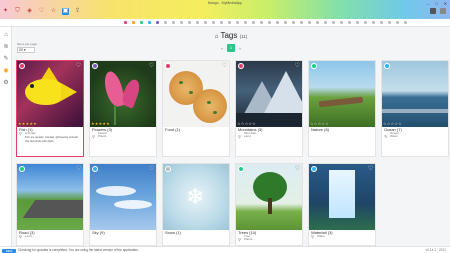  What do you see at coordinates (123, 108) in the screenshot?
I see `tag-card-flowers: ♡ ★★★★★ Flowers (3) Flower ⚲ Plants` at bounding box center [123, 108].